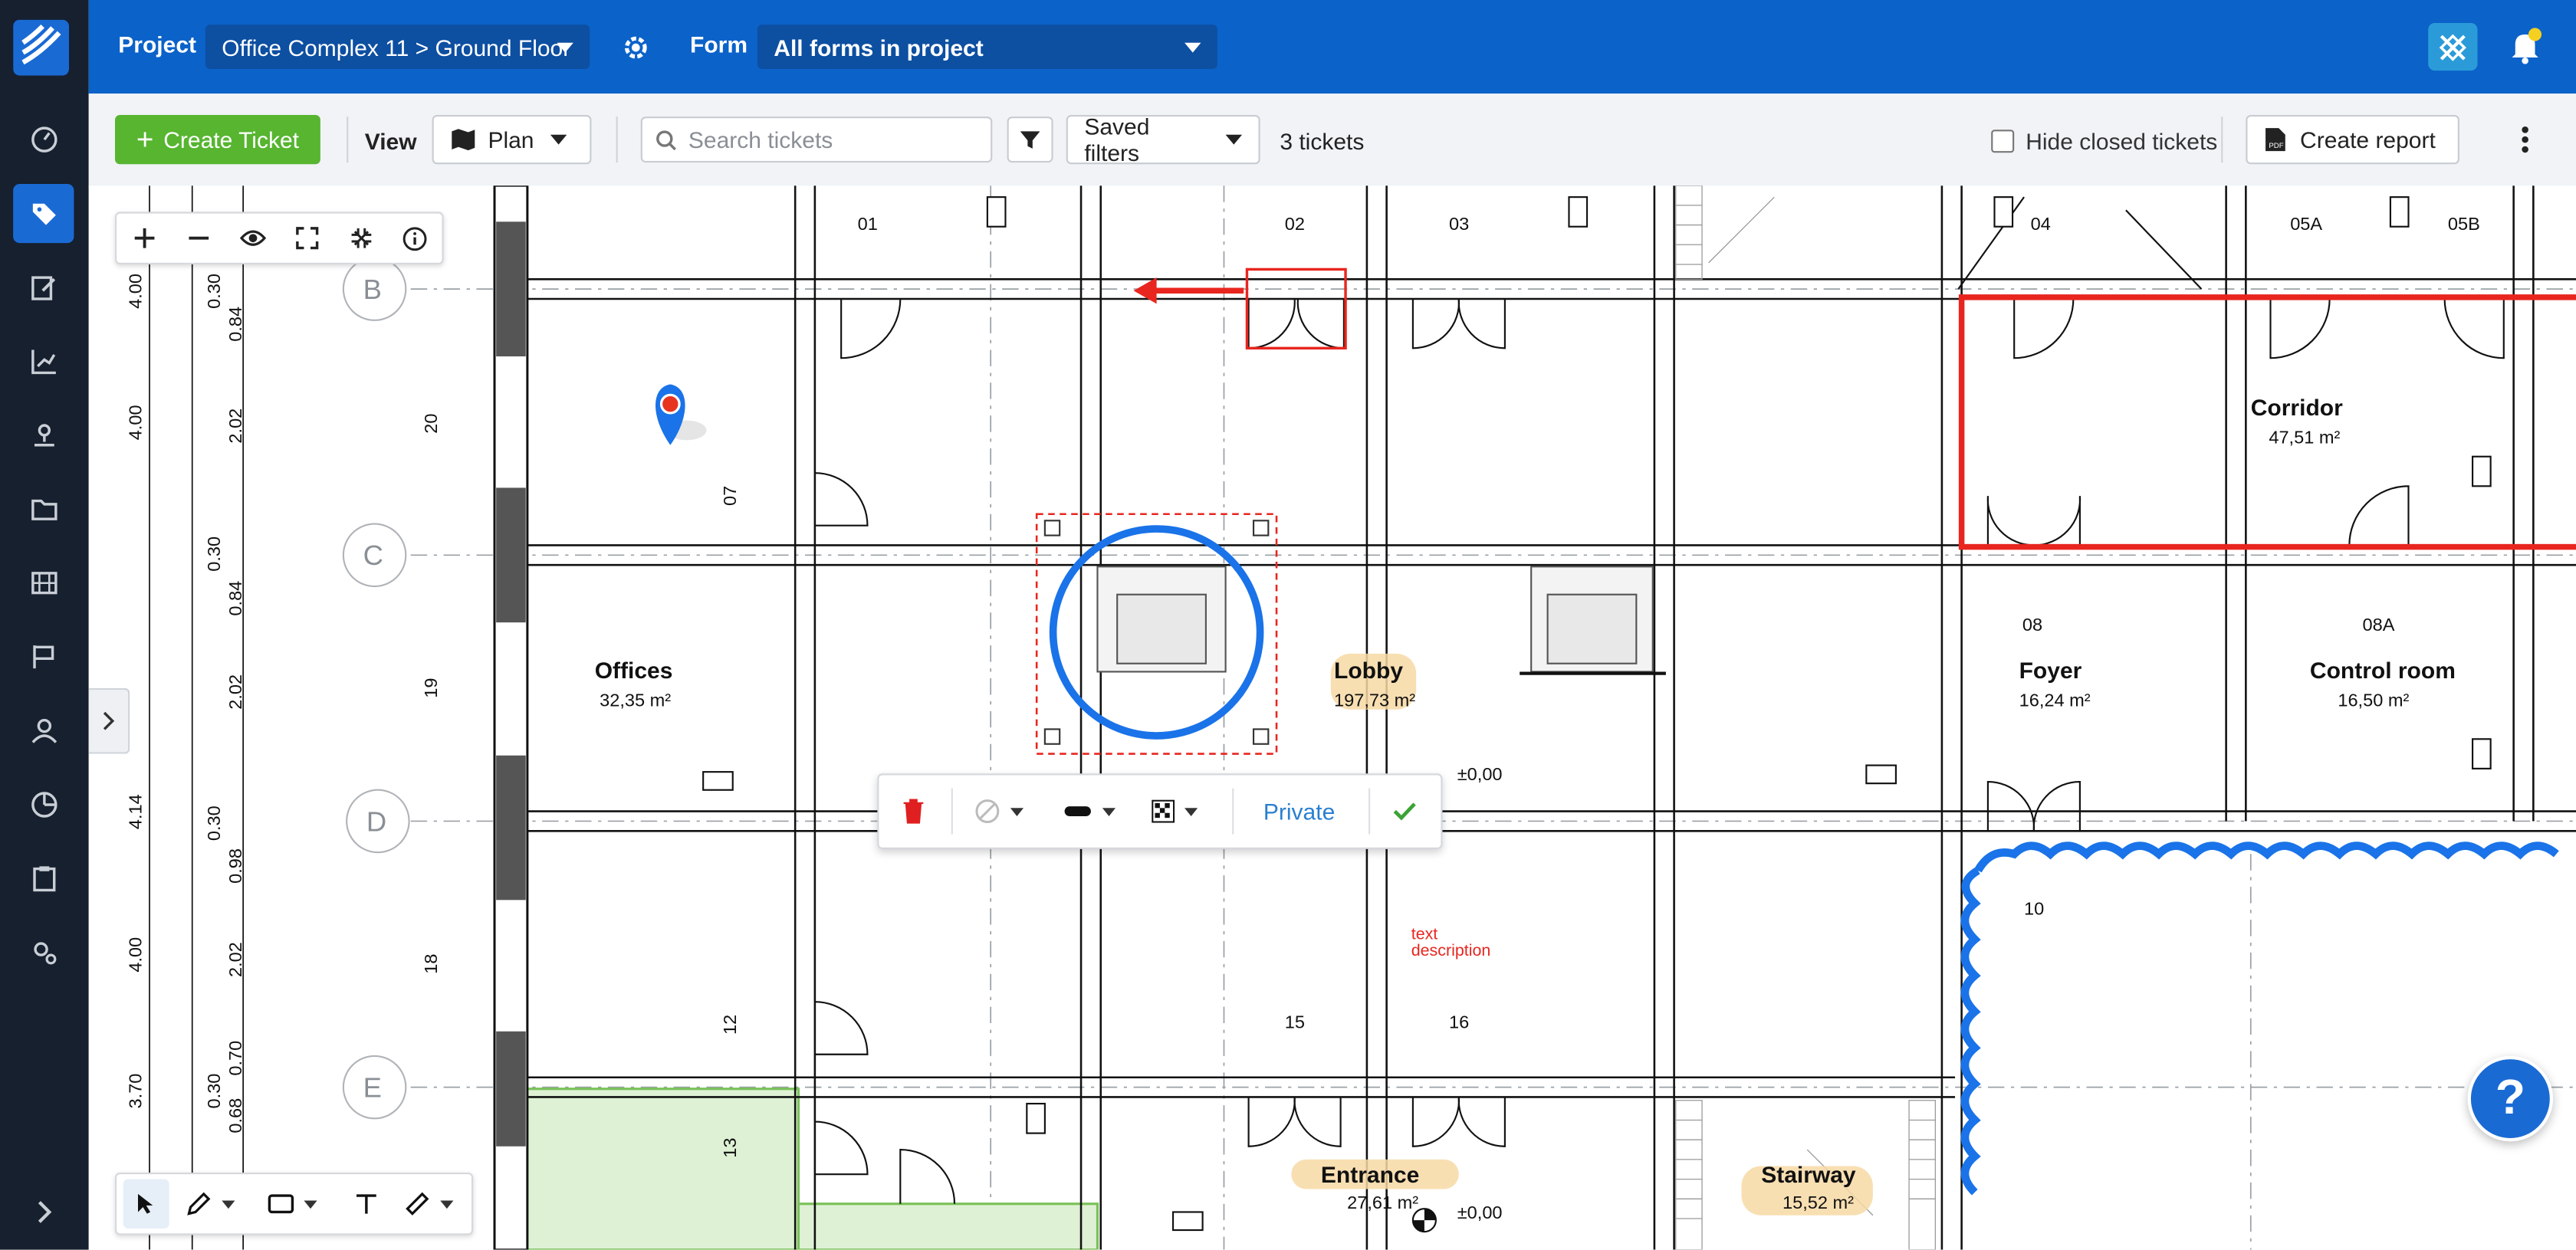 This screenshot has width=2576, height=1250. I want to click on nav-dashboard, so click(43, 139).